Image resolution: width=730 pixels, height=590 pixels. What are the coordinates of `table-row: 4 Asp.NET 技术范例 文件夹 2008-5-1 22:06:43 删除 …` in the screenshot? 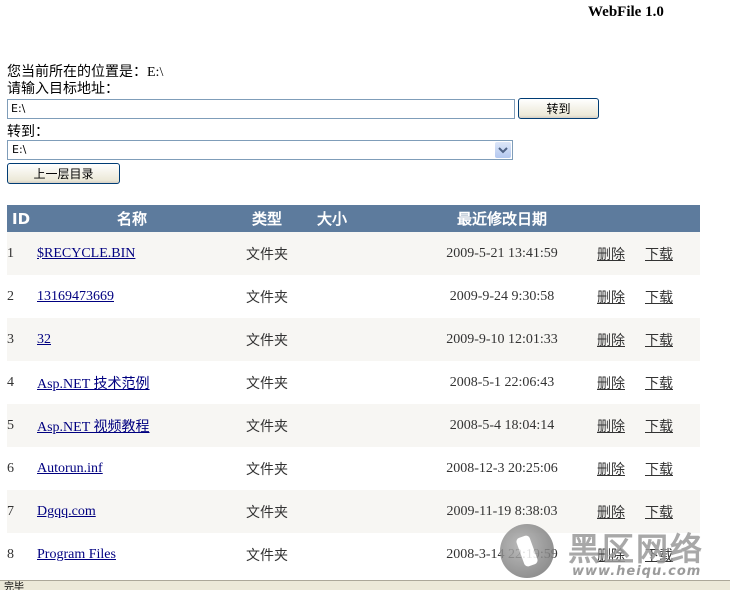 It's located at (353, 382).